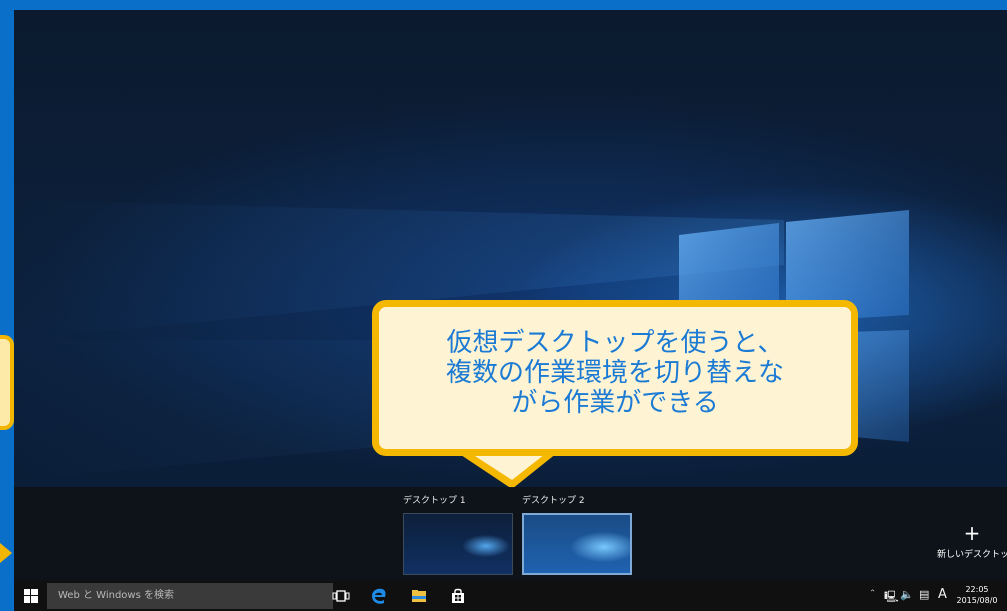 This screenshot has height=611, width=1007. I want to click on virtual-desktop-2: デスクトップ 2, so click(577, 534).